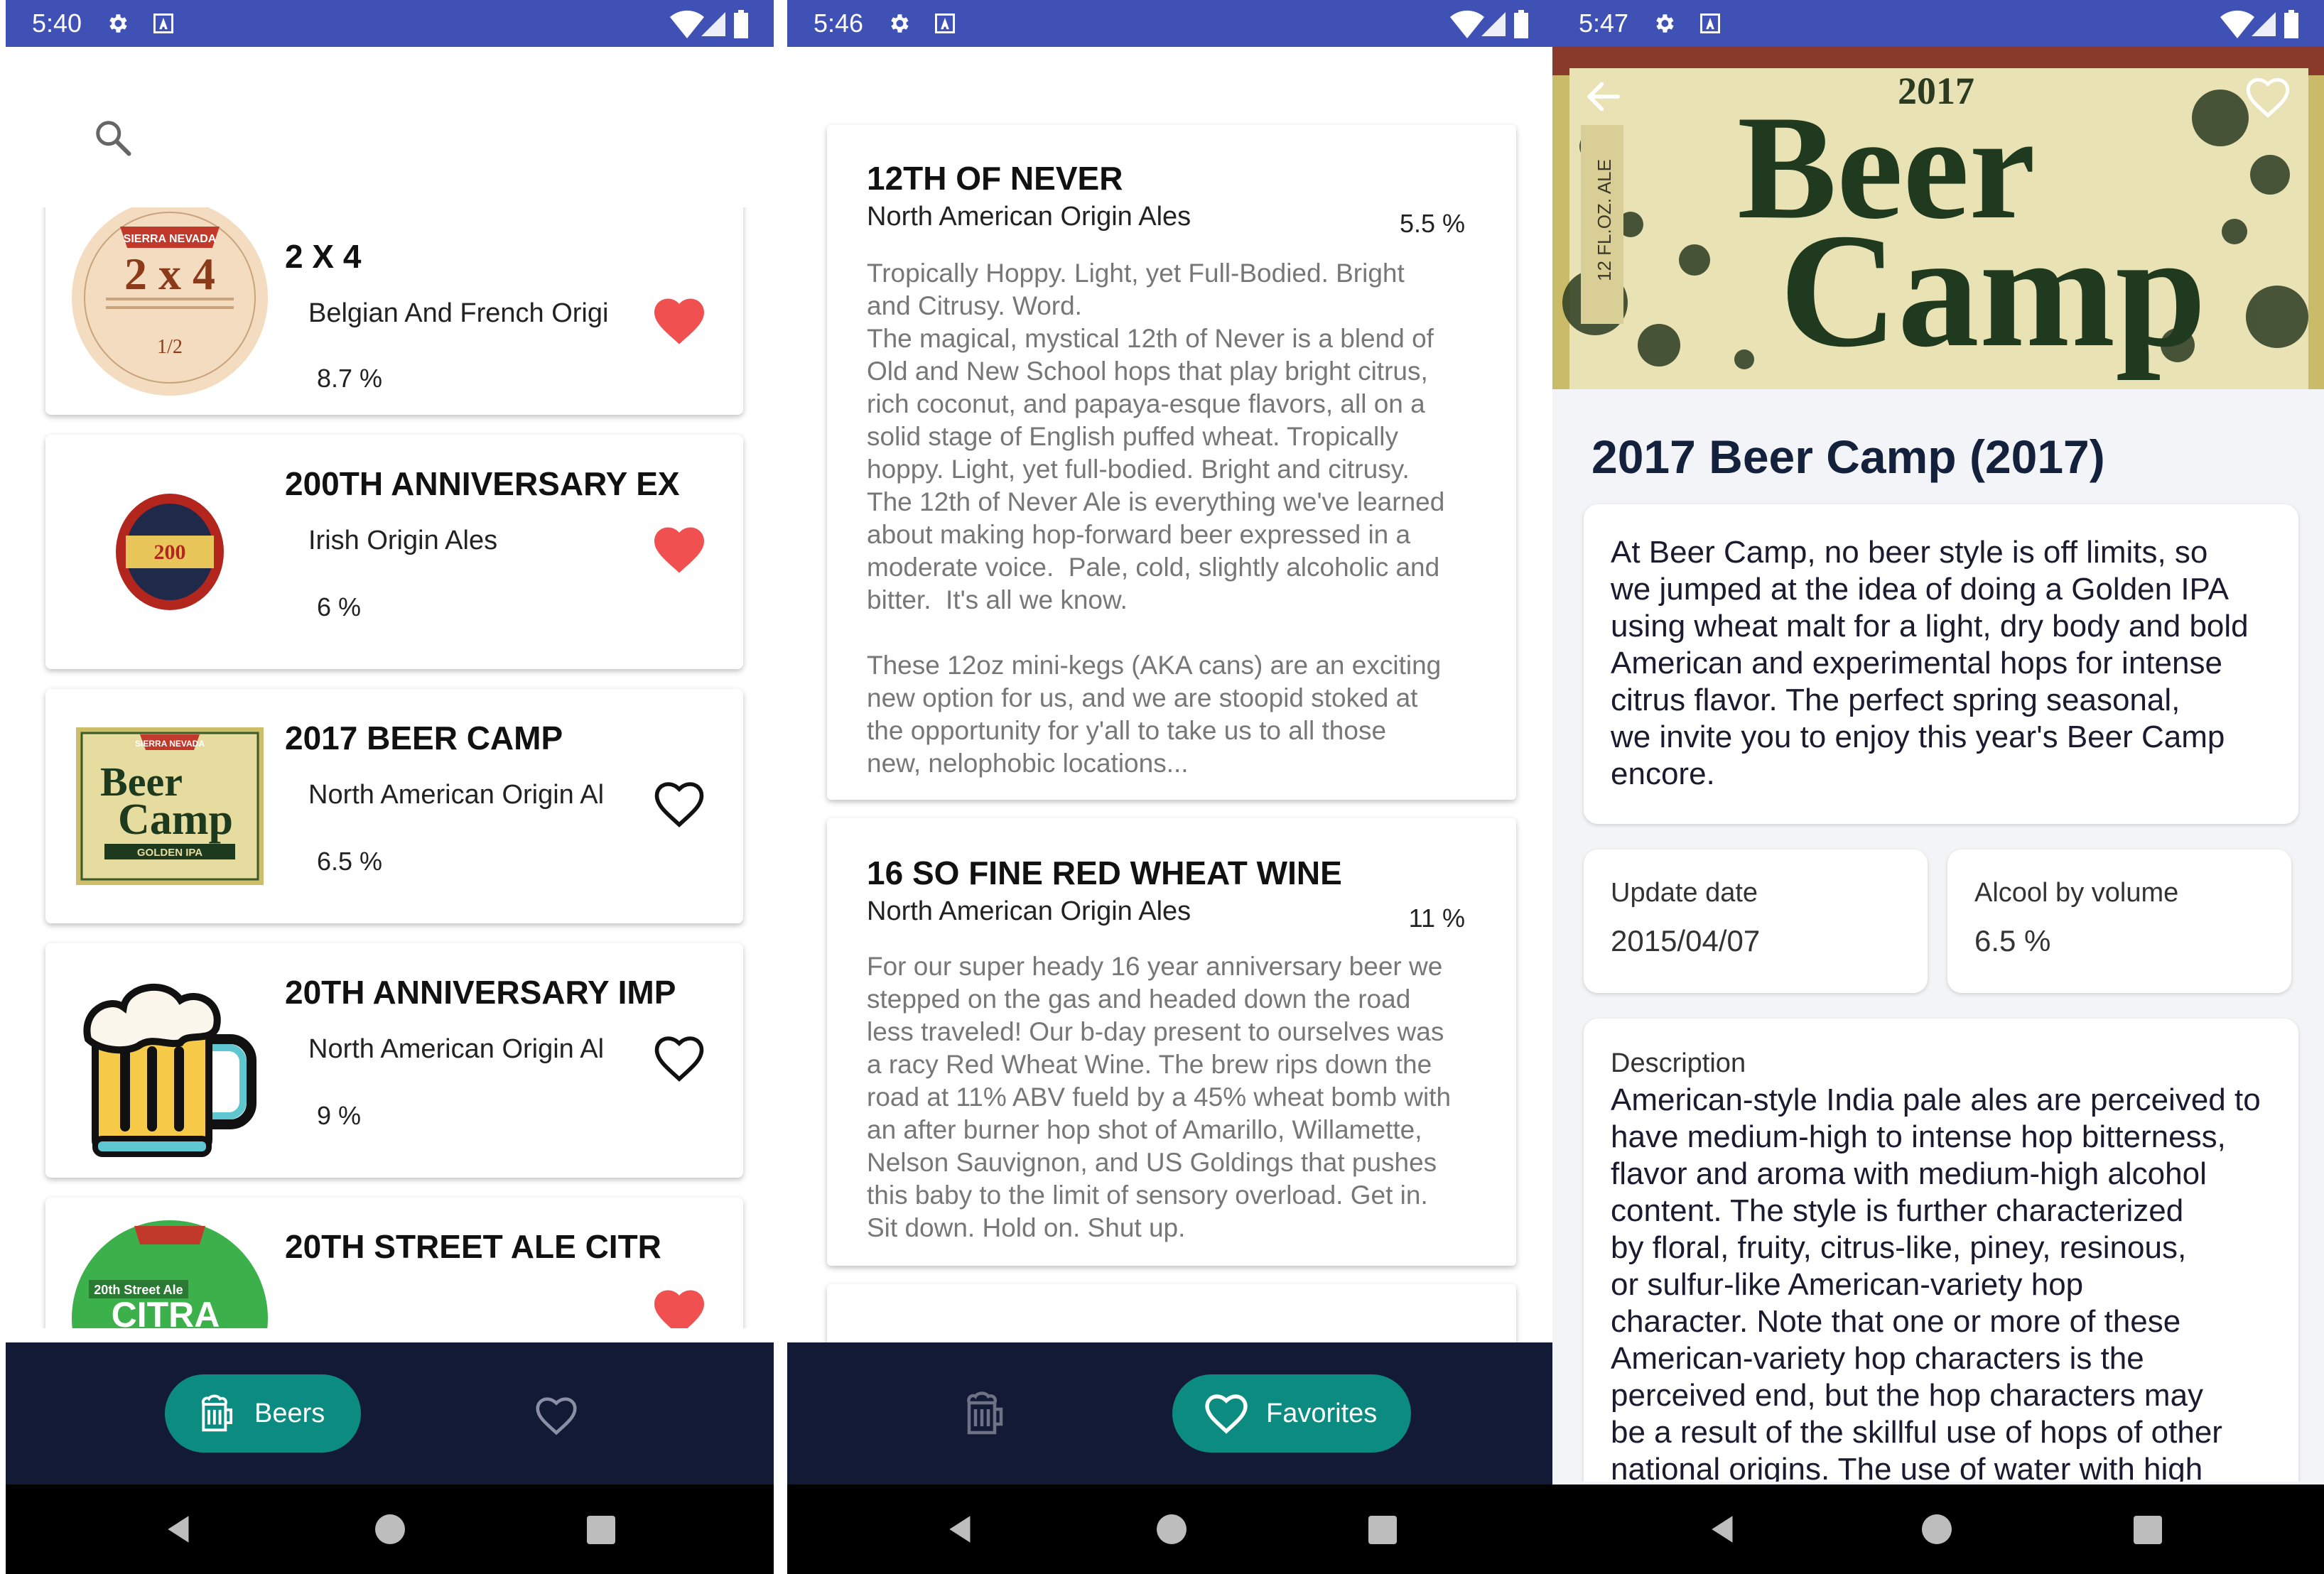 The image size is (2324, 1574). Describe the element at coordinates (995, 178) in the screenshot. I see `favorite-name: 12TH OF NEVER` at that location.